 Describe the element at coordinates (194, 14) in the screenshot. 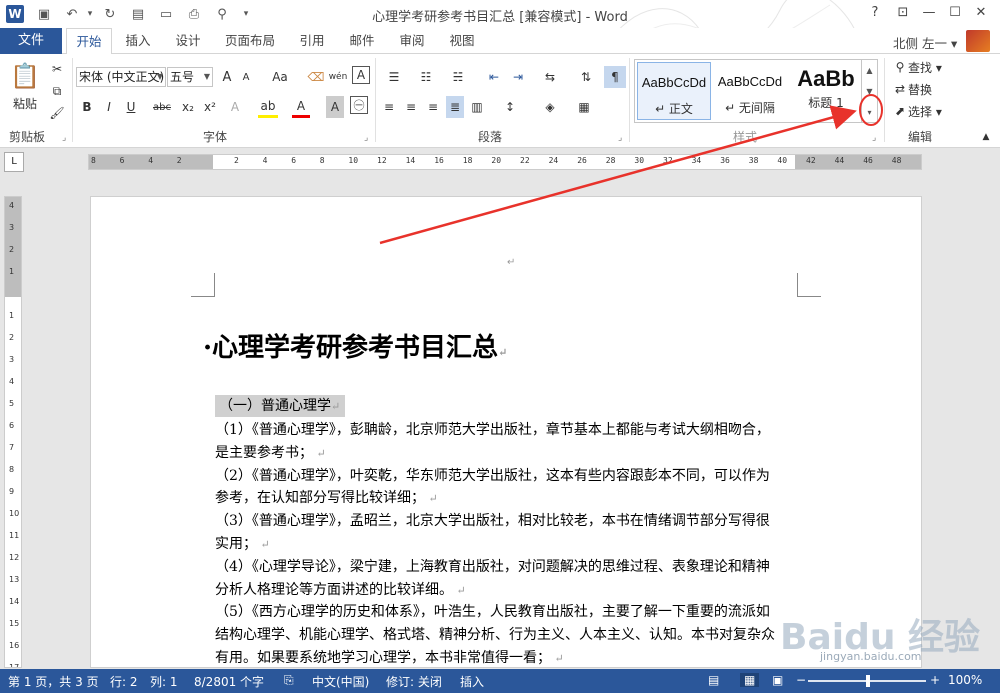

I see `print-preview-icon: ⎙` at that location.